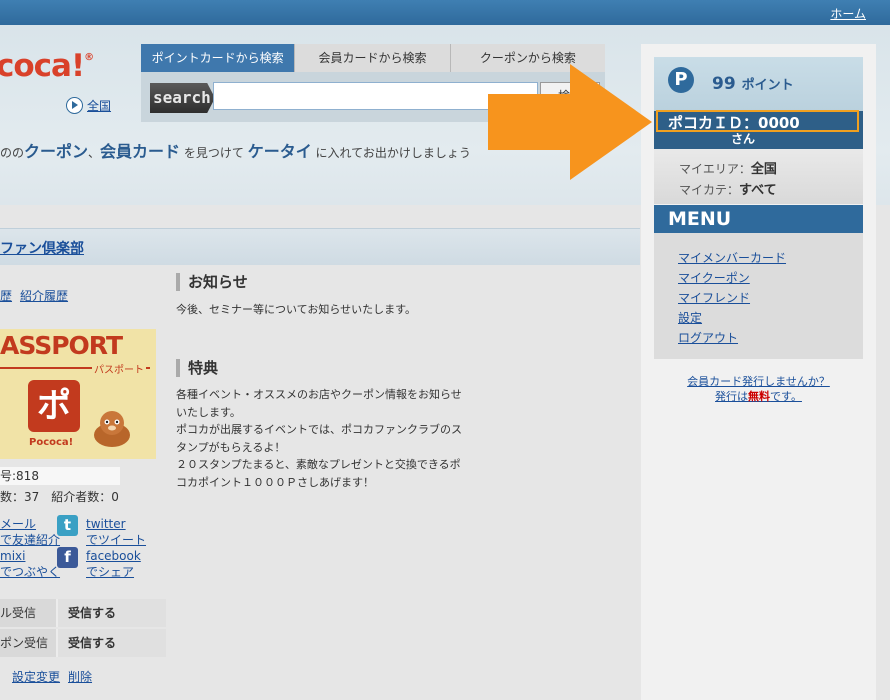  I want to click on point-icon: P, so click(681, 80).